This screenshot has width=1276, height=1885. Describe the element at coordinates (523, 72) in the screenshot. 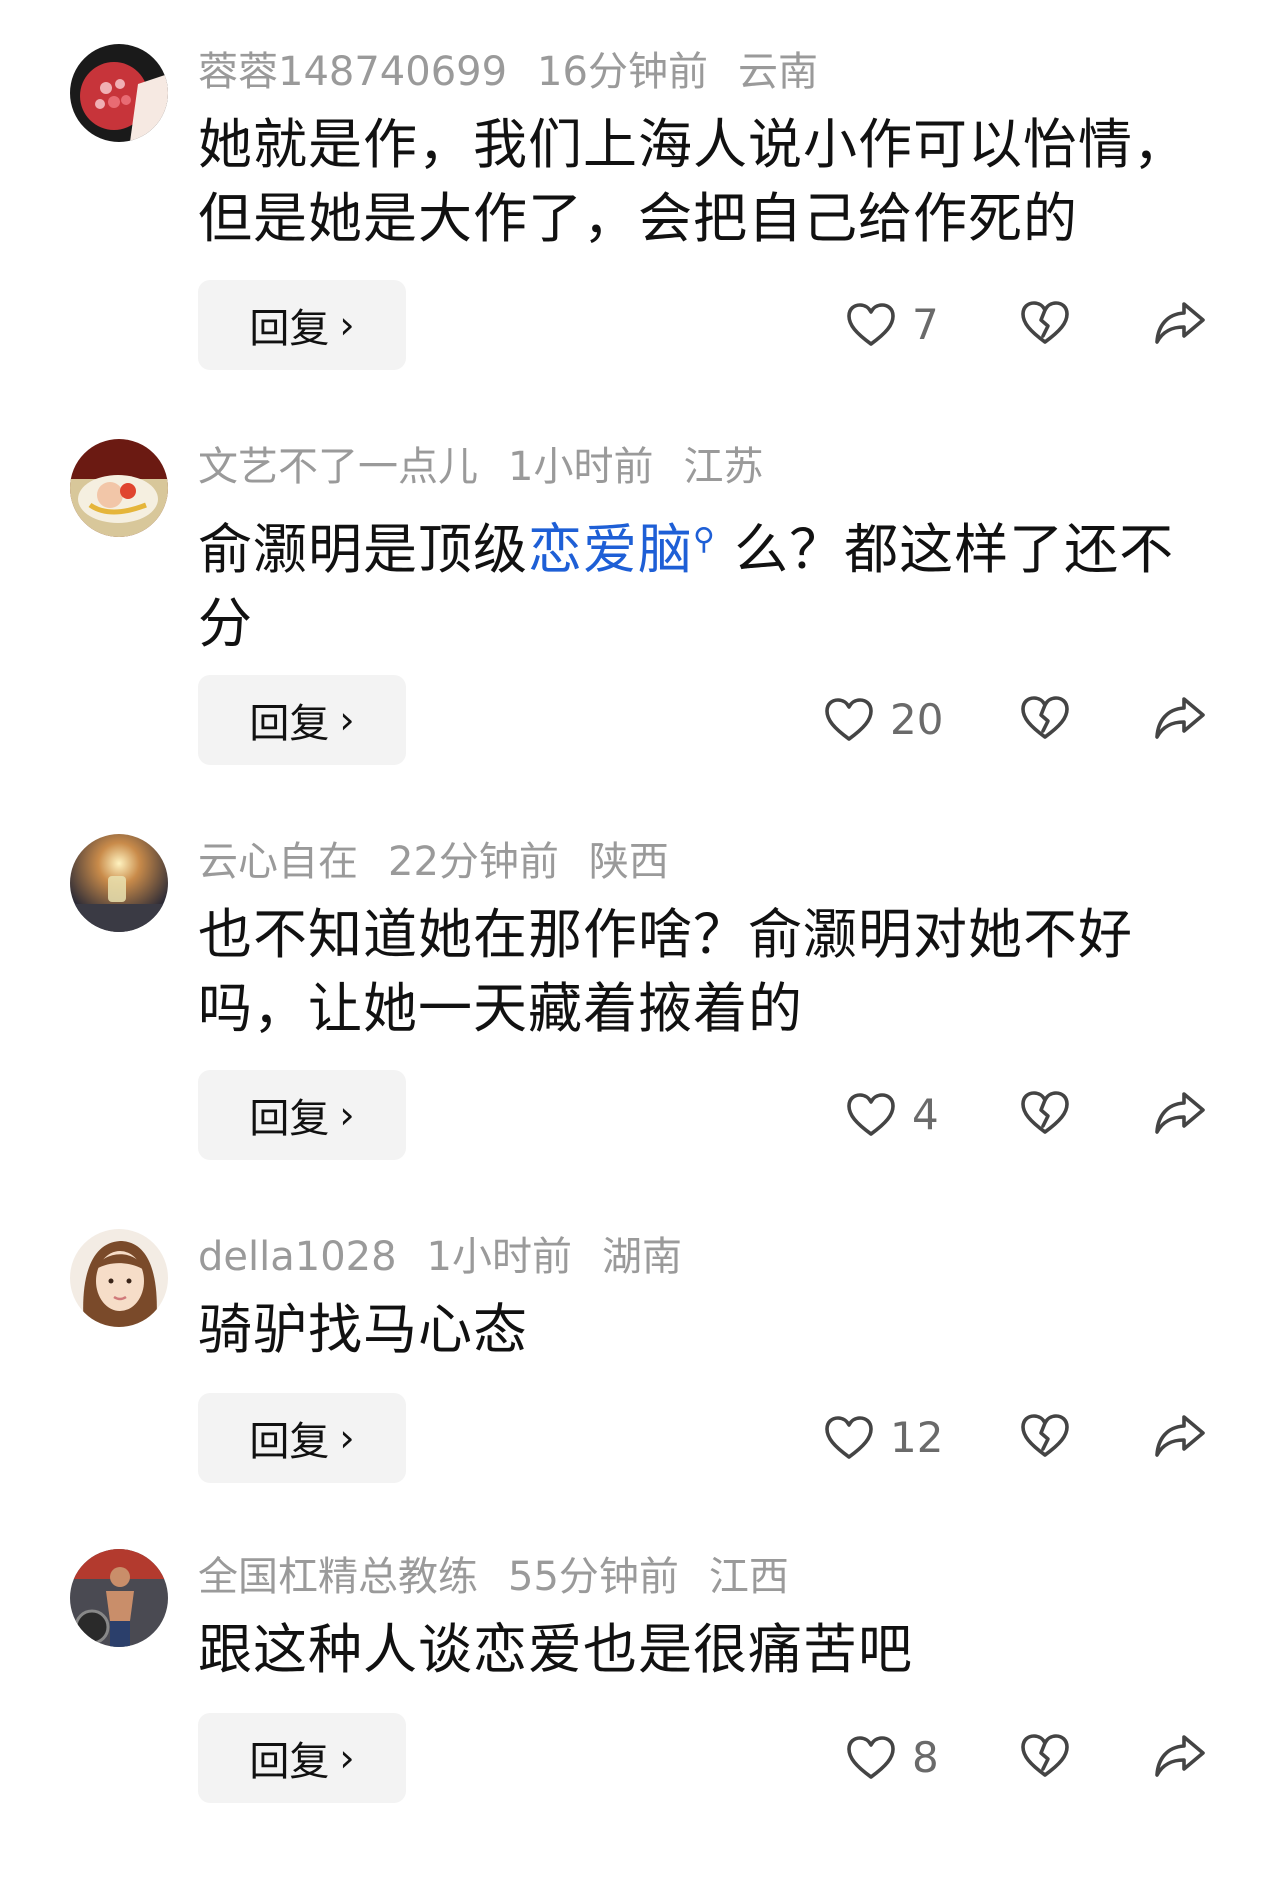

I see `comment-meta: 蓉蓉148740699 16分钟前 云南` at that location.